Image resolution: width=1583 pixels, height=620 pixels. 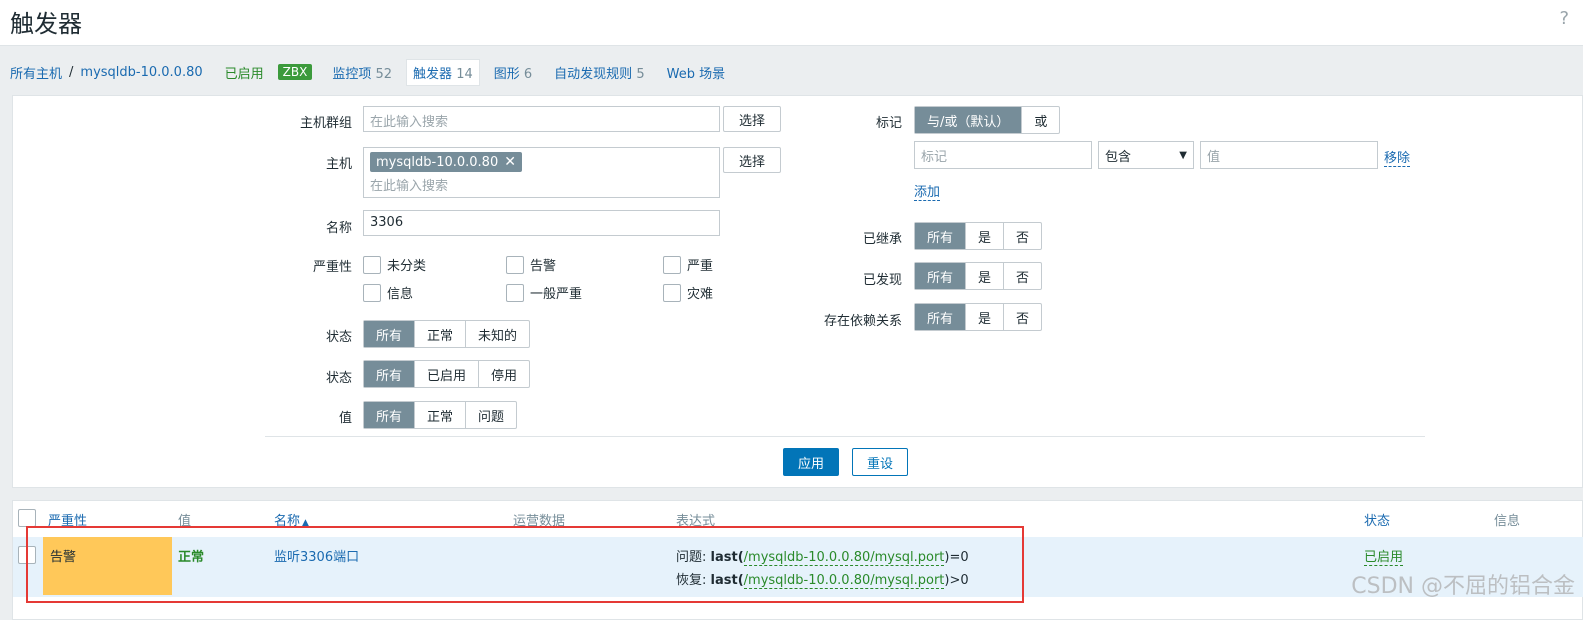 What do you see at coordinates (640, 74) in the screenshot?
I see `tab-discovery-count: 5` at bounding box center [640, 74].